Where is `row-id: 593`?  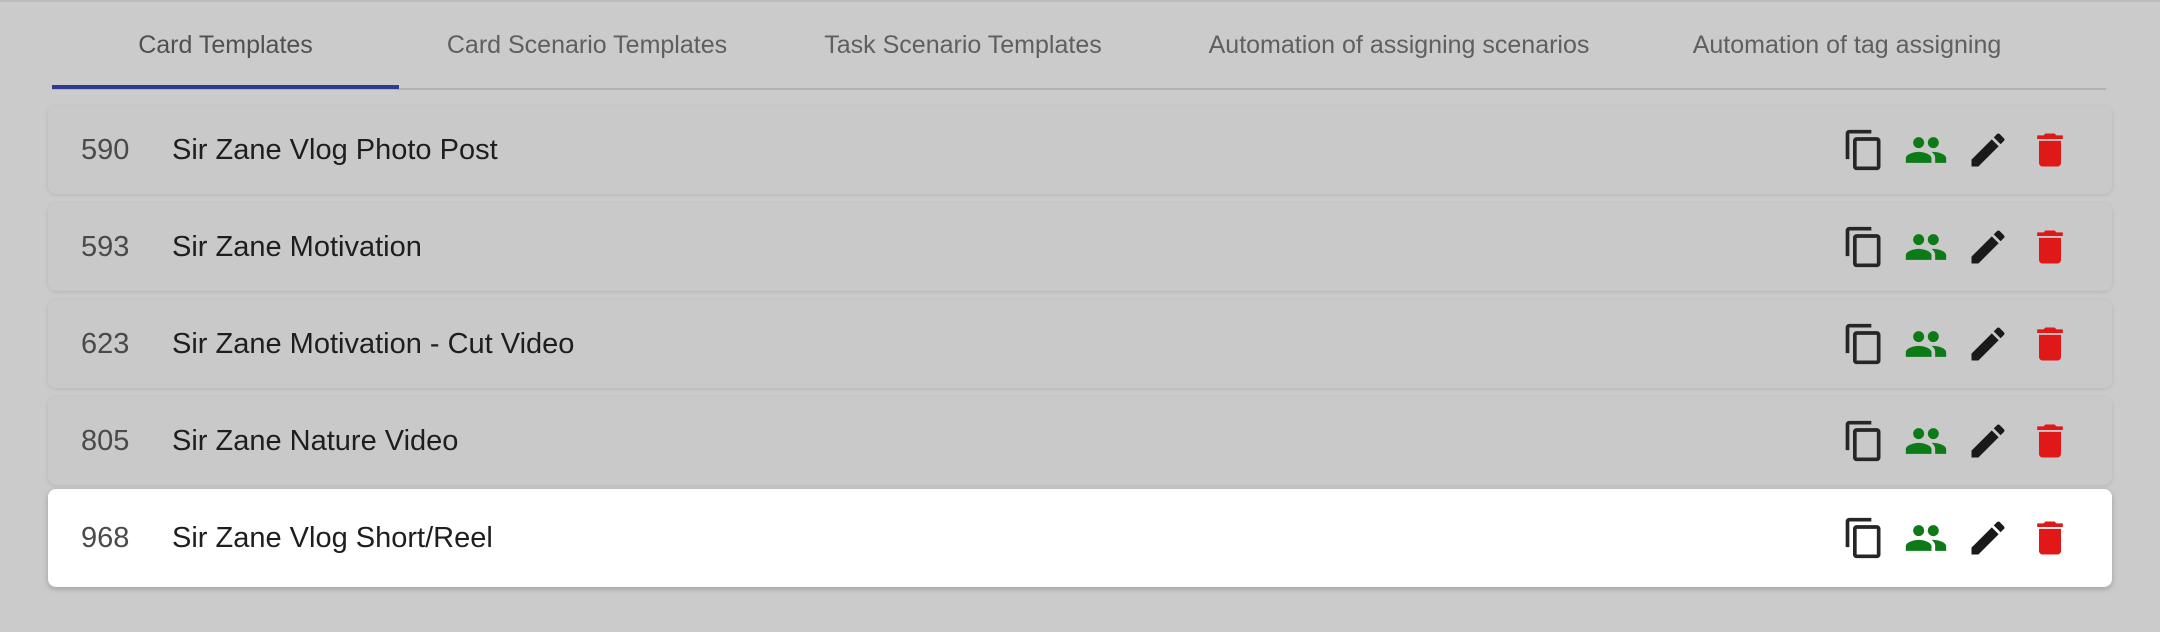
row-id: 593 is located at coordinates (105, 246).